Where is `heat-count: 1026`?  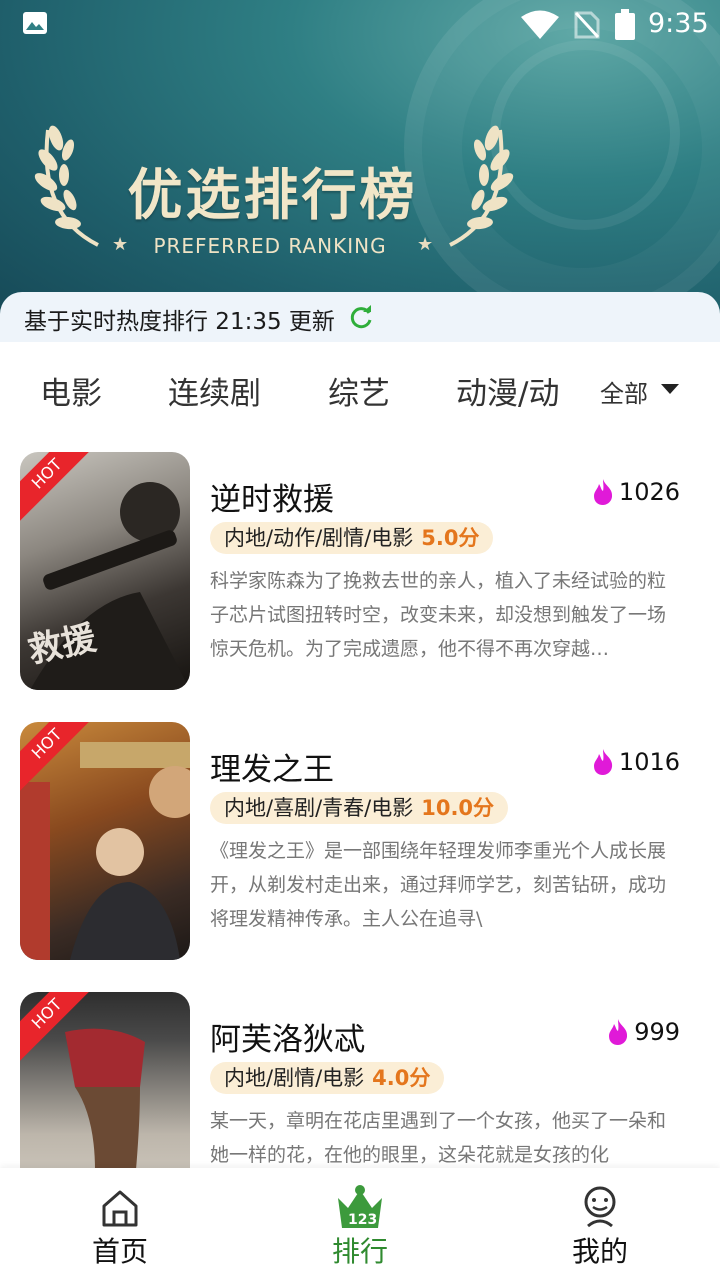 heat-count: 1026 is located at coordinates (635, 492).